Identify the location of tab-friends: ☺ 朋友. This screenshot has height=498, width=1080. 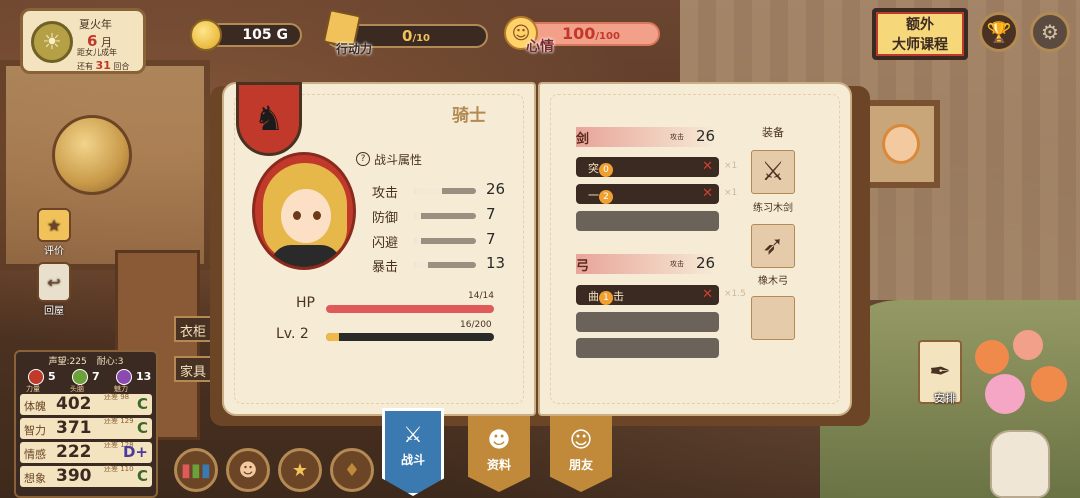
(581, 454).